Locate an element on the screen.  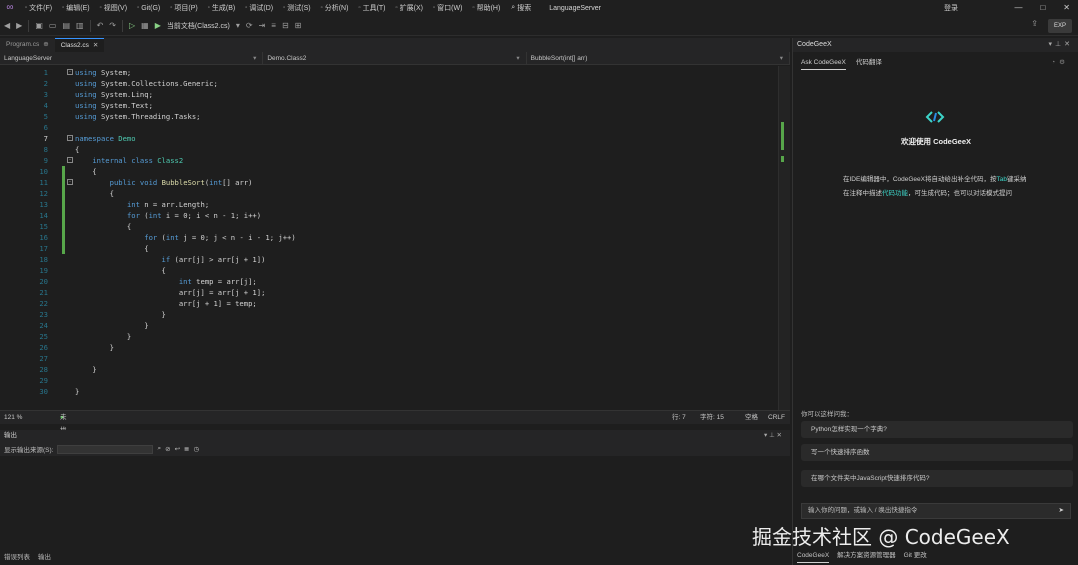
word-wrap-icon: ≣ is located at coordinates (186, 449).